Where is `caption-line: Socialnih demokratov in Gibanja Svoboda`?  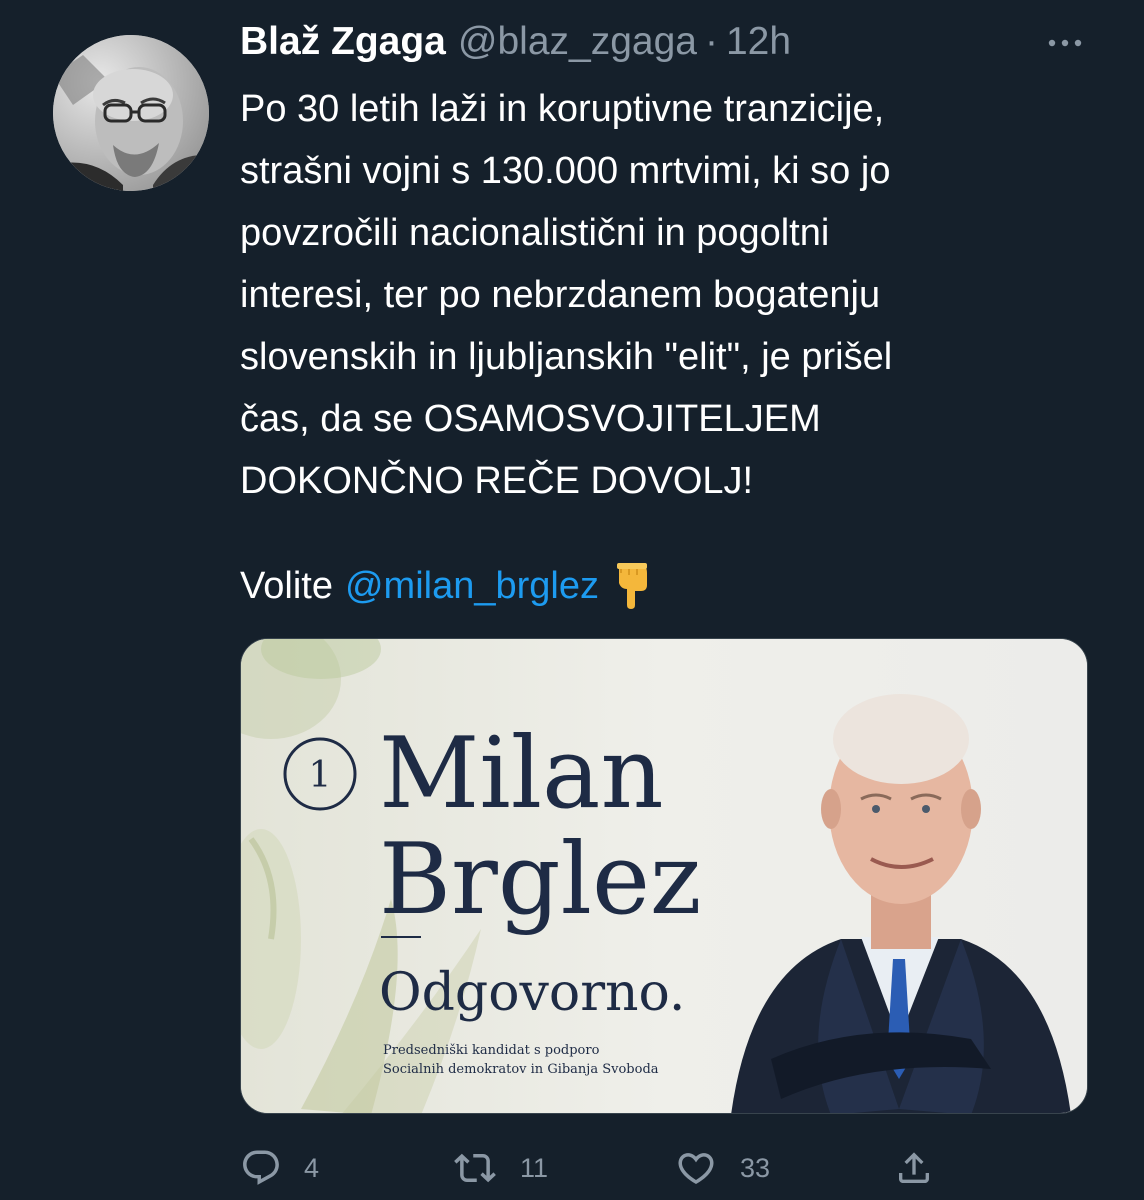
caption-line: Socialnih demokratov in Gibanja Svoboda is located at coordinates (521, 1069).